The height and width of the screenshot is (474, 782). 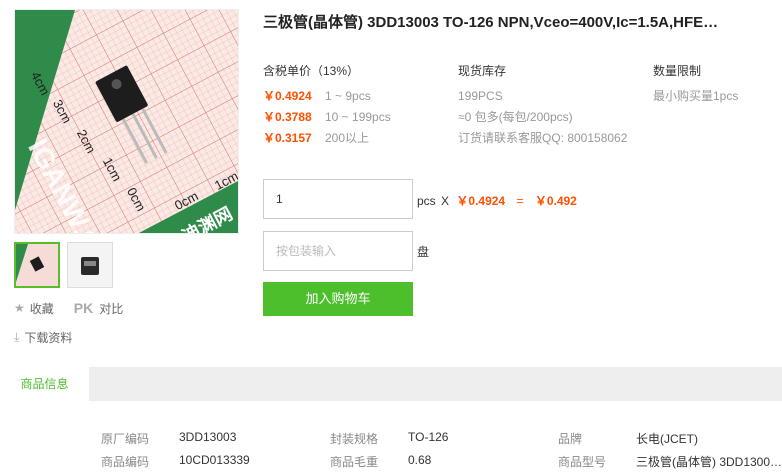 What do you see at coordinates (338, 299) in the screenshot?
I see `add-to-cart-button: 加入购物车` at bounding box center [338, 299].